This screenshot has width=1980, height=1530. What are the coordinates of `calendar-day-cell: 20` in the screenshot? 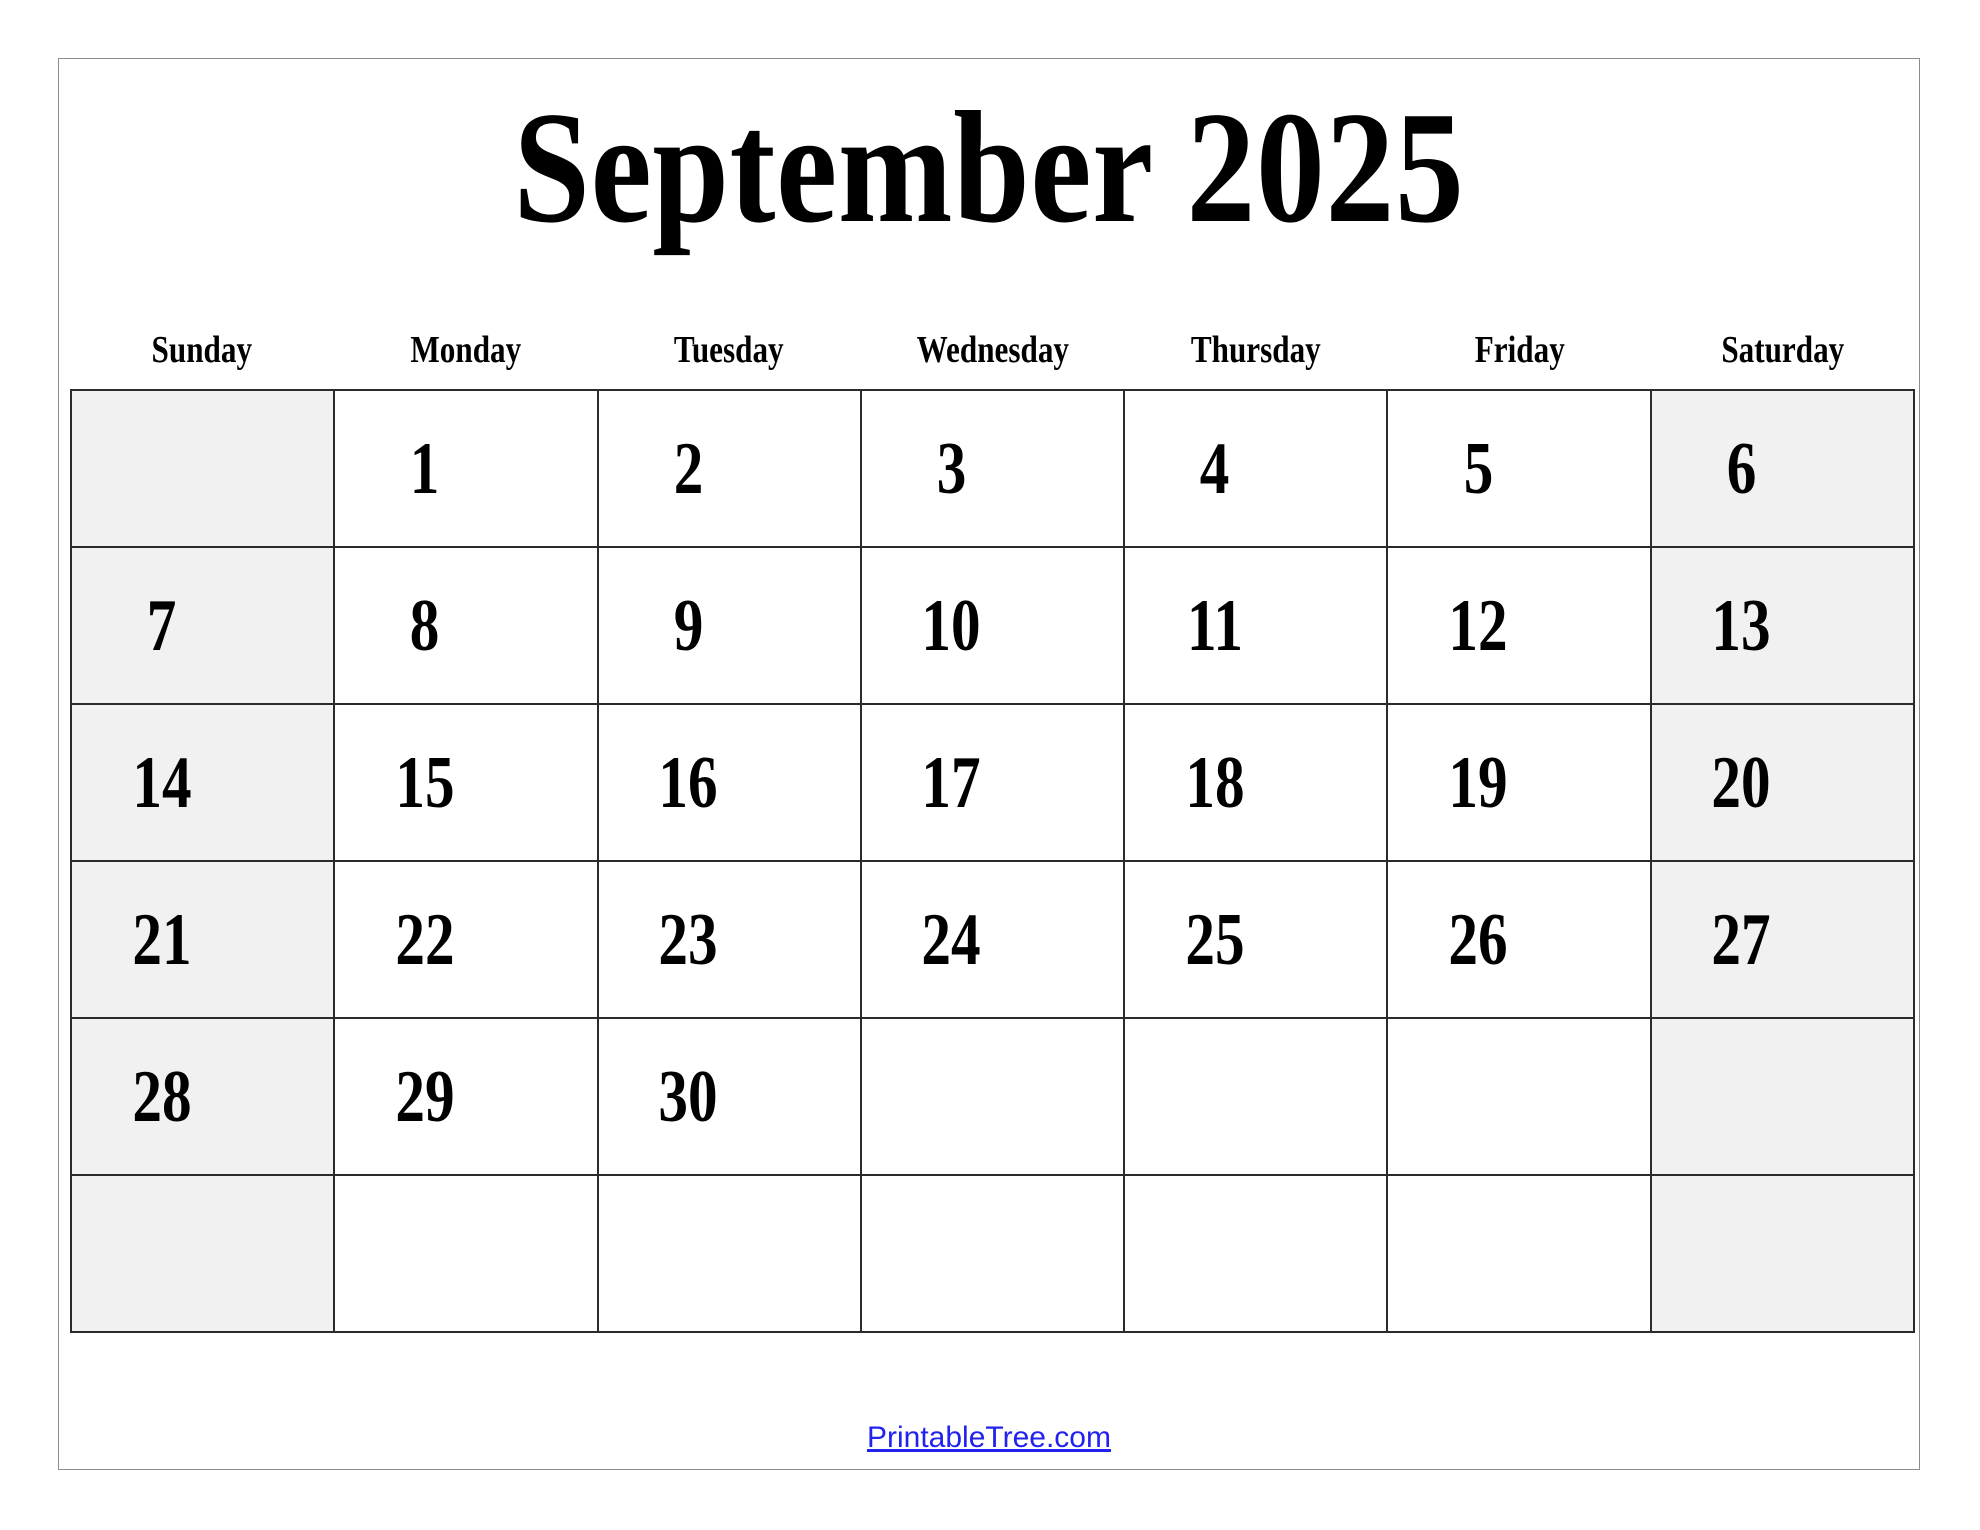 It's located at (1782, 782).